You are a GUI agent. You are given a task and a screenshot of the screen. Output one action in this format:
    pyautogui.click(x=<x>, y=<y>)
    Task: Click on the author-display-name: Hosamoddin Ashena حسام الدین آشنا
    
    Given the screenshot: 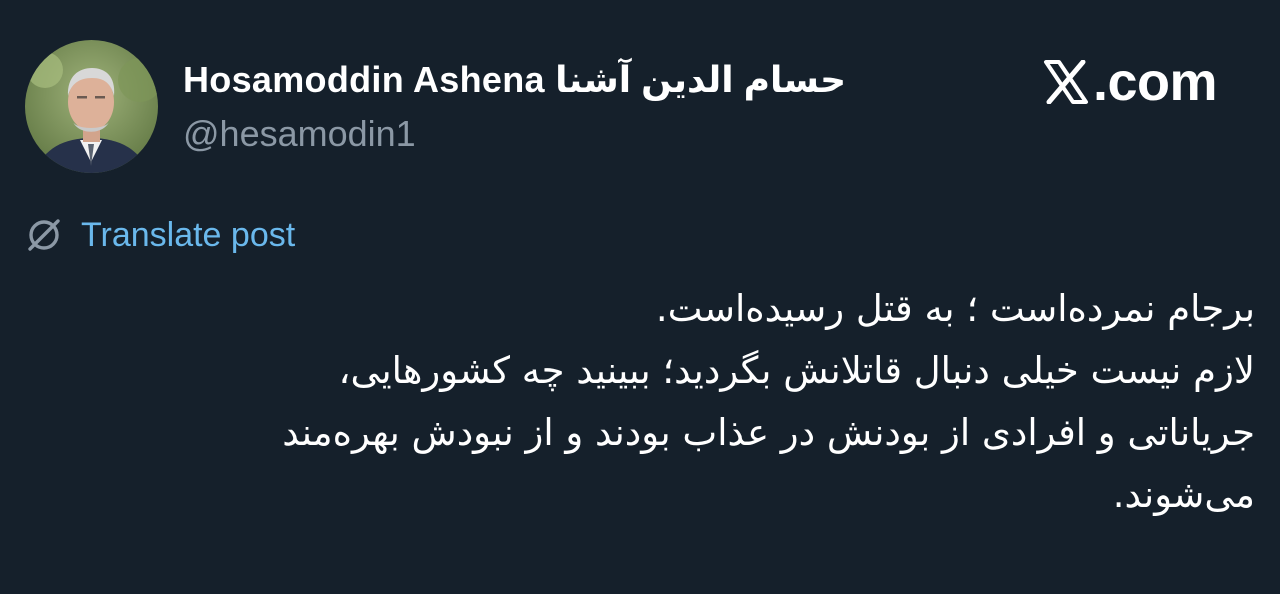 What is the action you would take?
    pyautogui.click(x=514, y=80)
    